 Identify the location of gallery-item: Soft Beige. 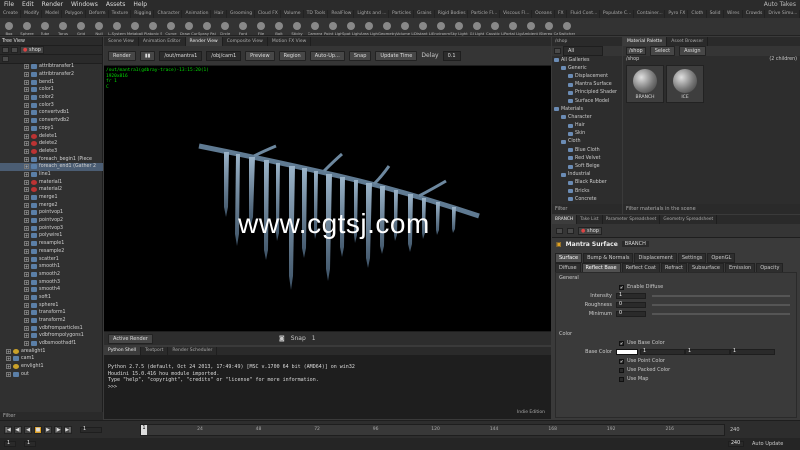
(587, 166).